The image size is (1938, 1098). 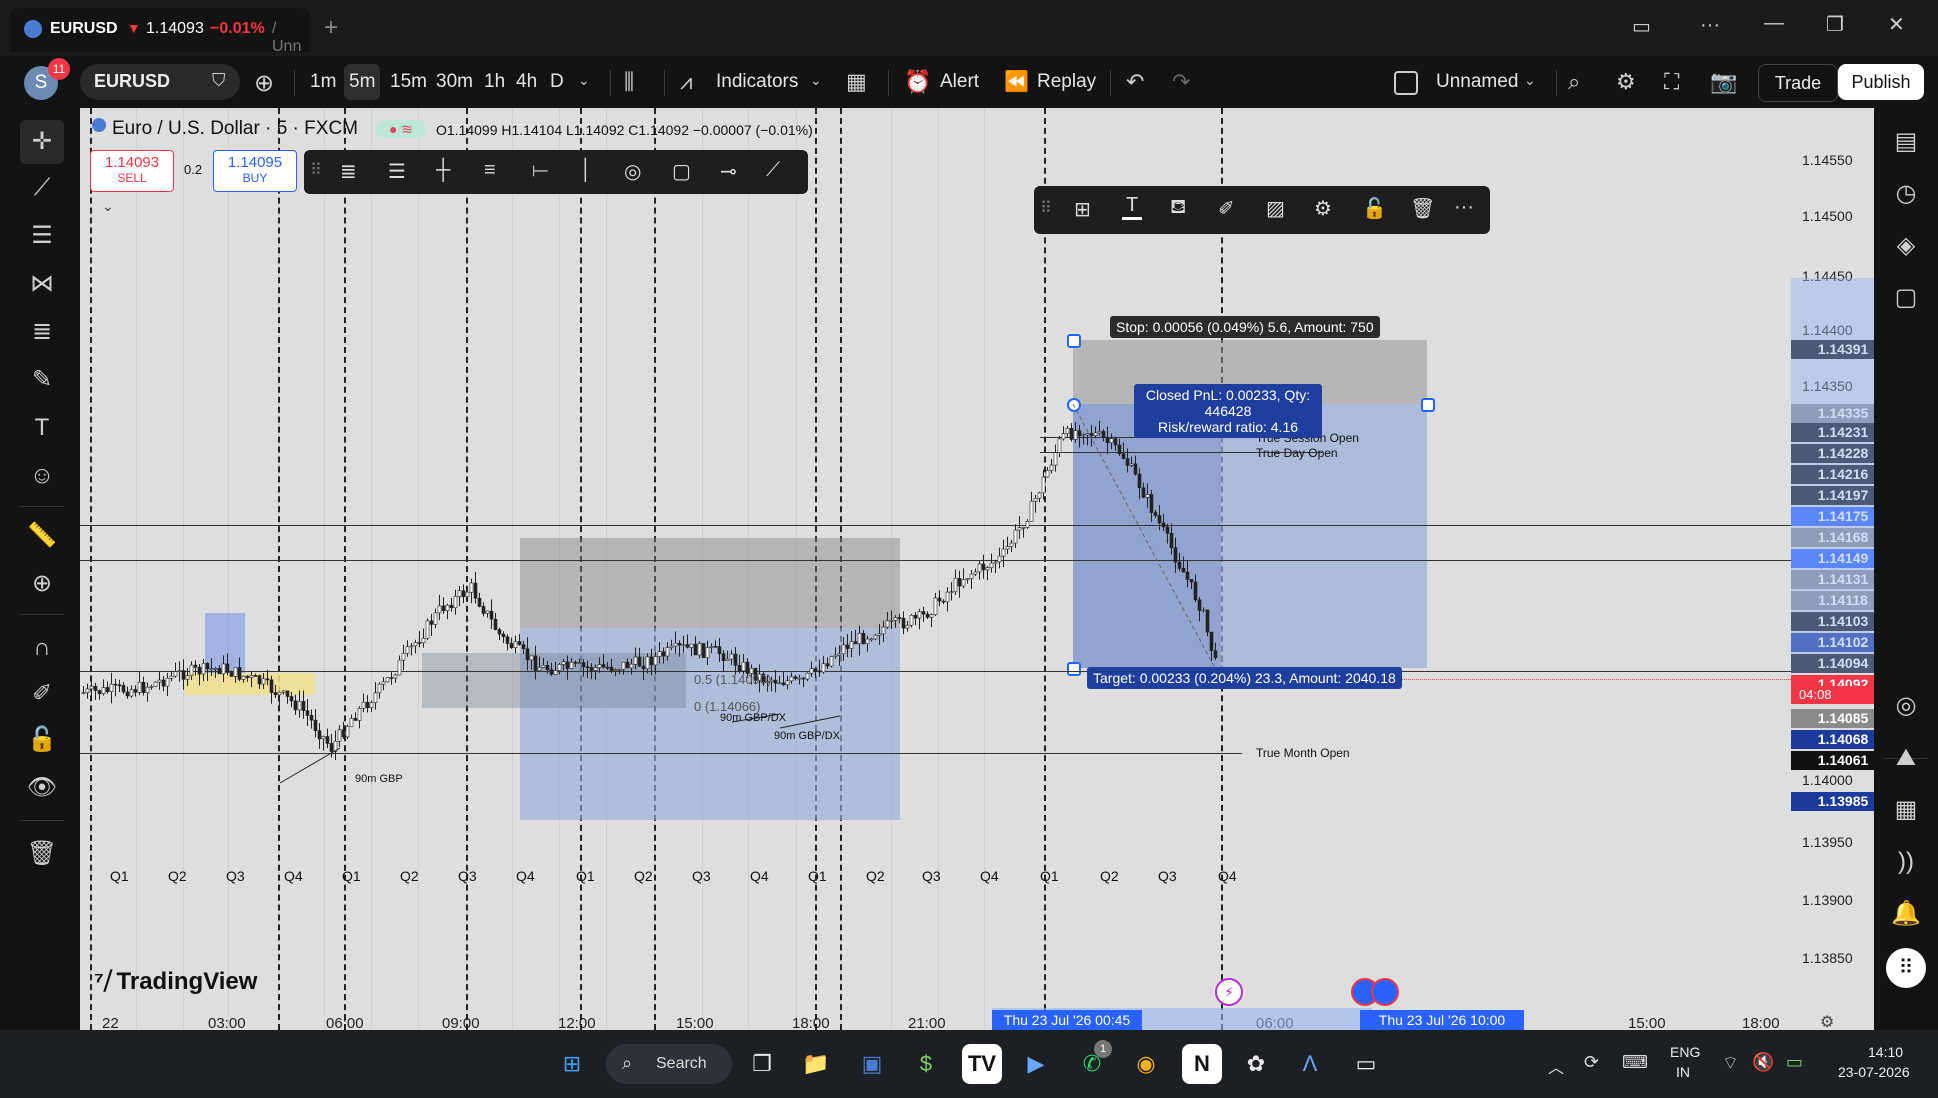 What do you see at coordinates (1082, 209) in the screenshot?
I see `template-icon: ⊞` at bounding box center [1082, 209].